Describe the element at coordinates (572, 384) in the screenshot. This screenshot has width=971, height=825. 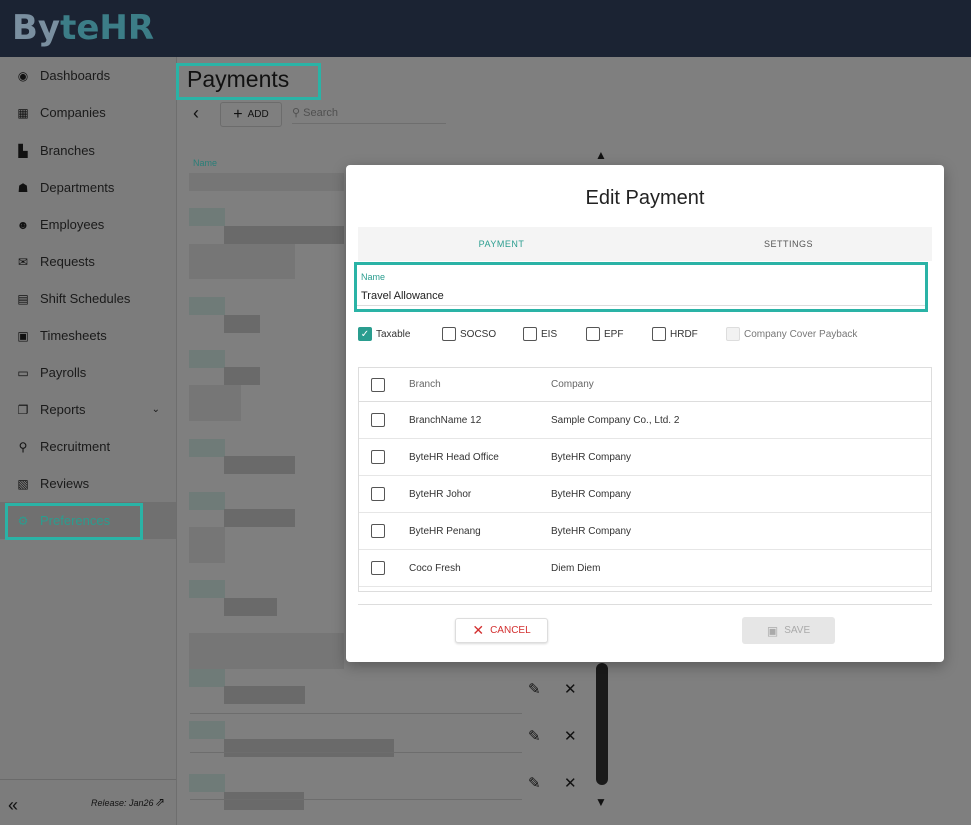
I see `column-company: Company` at that location.